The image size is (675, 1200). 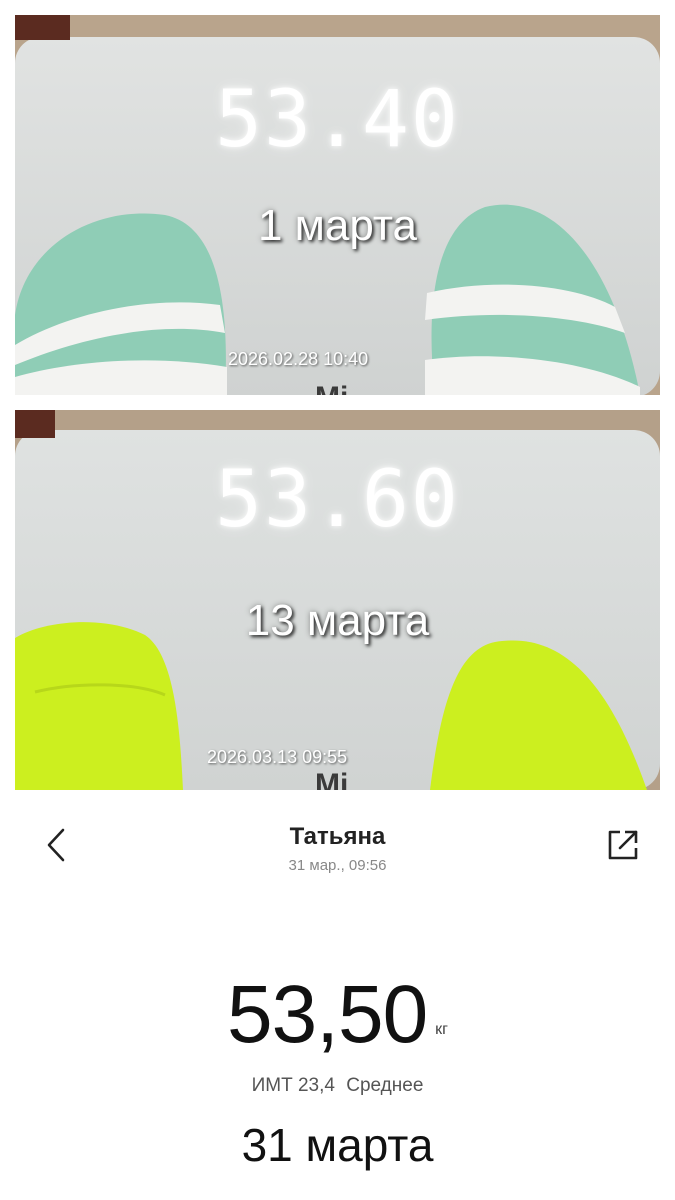 I want to click on bmi-value: ИМТ 23,4, so click(x=293, y=1085).